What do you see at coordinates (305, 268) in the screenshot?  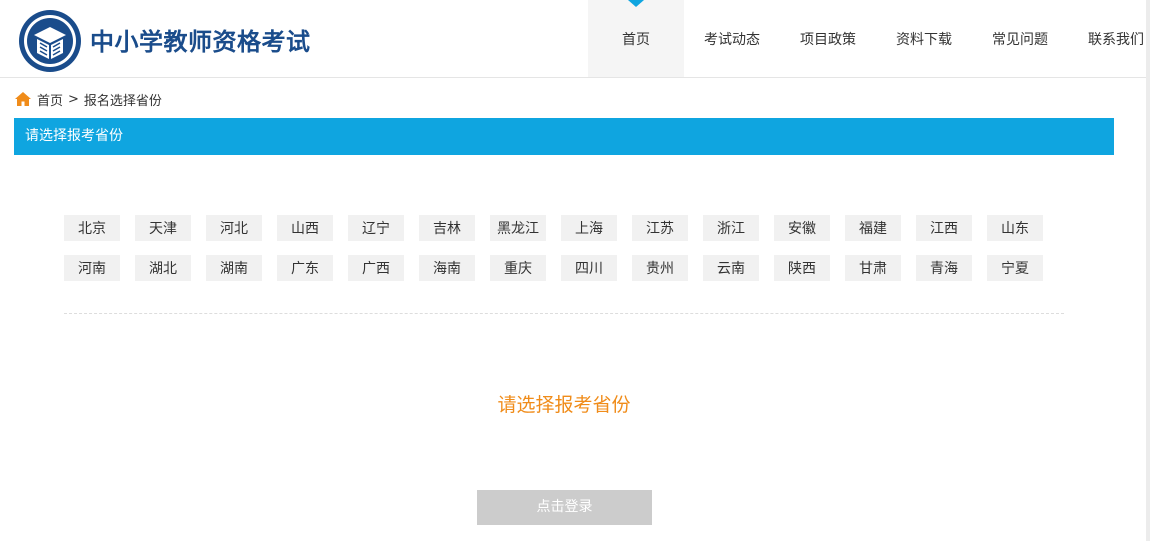 I see `province-guangdong: 广东` at bounding box center [305, 268].